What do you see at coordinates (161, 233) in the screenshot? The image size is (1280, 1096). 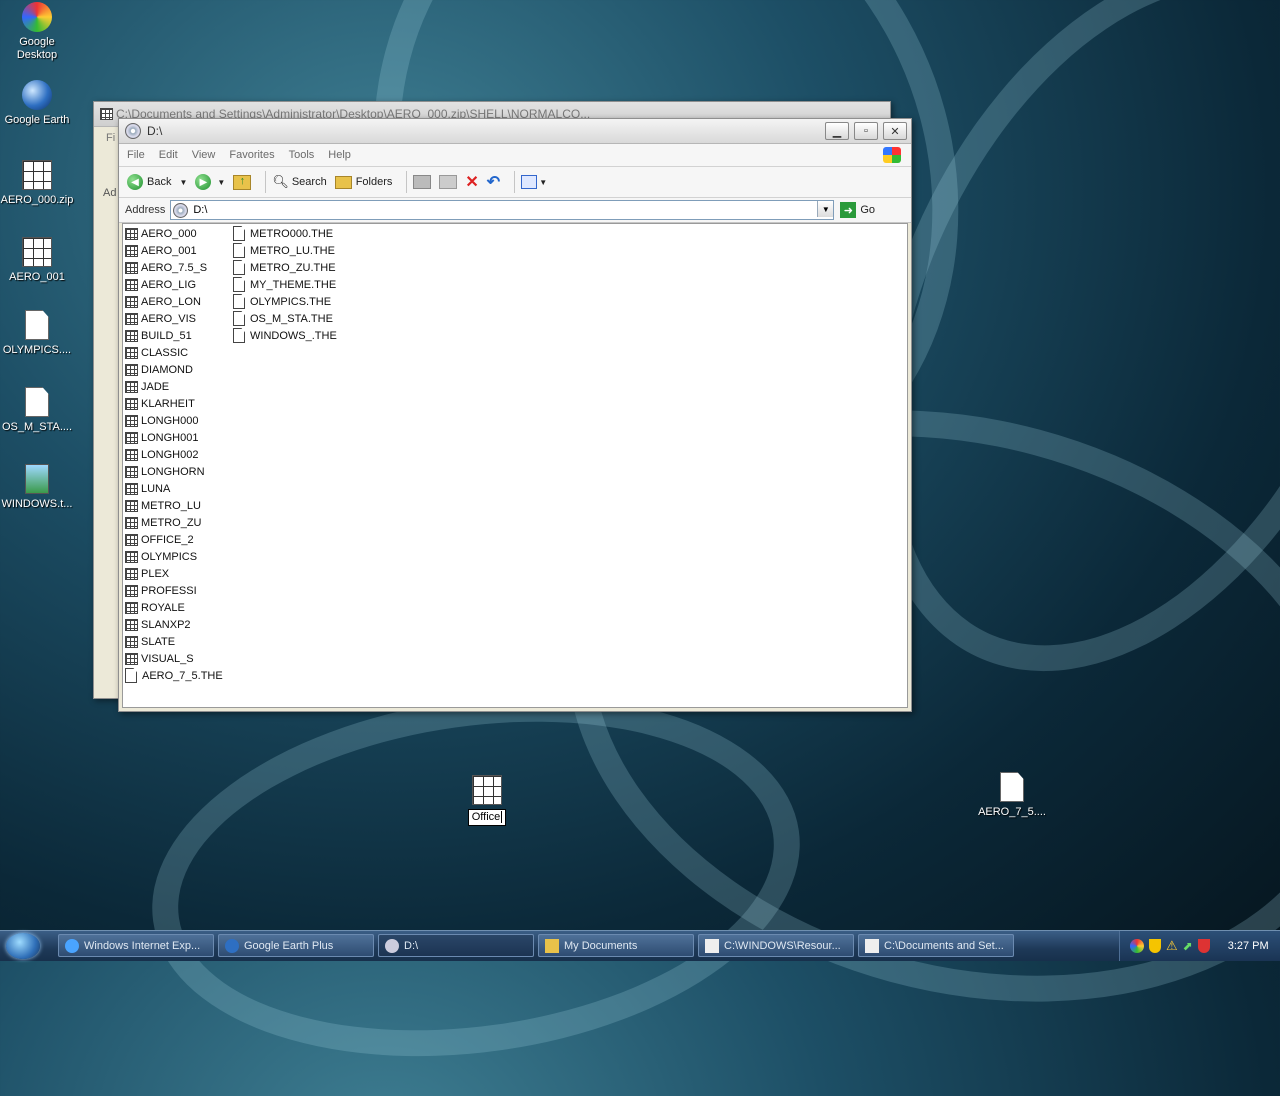 I see `file-list-item: AERO_000` at bounding box center [161, 233].